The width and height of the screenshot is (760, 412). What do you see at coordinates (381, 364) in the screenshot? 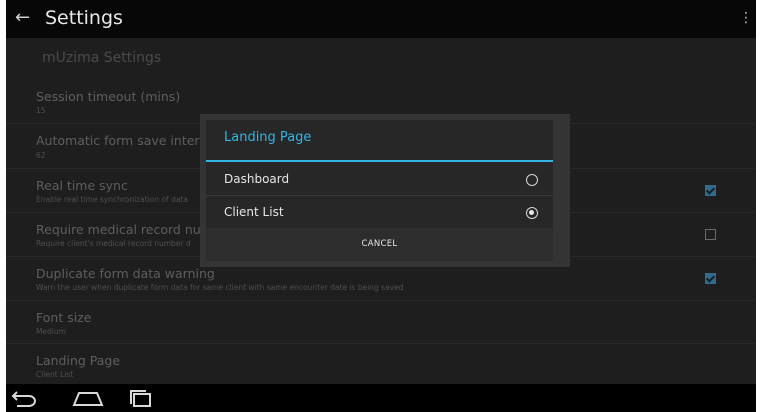
I see `setting-landing-page: Landing Page Client List` at bounding box center [381, 364].